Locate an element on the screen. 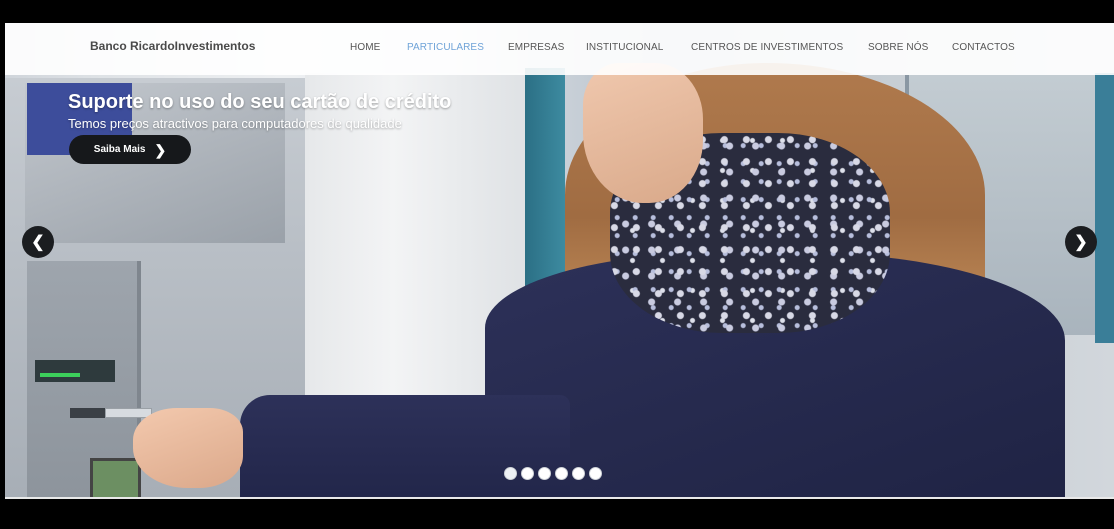 Image resolution: width=1114 pixels, height=529 pixels. nav-institucional: INSTITUCIONAL is located at coordinates (624, 47).